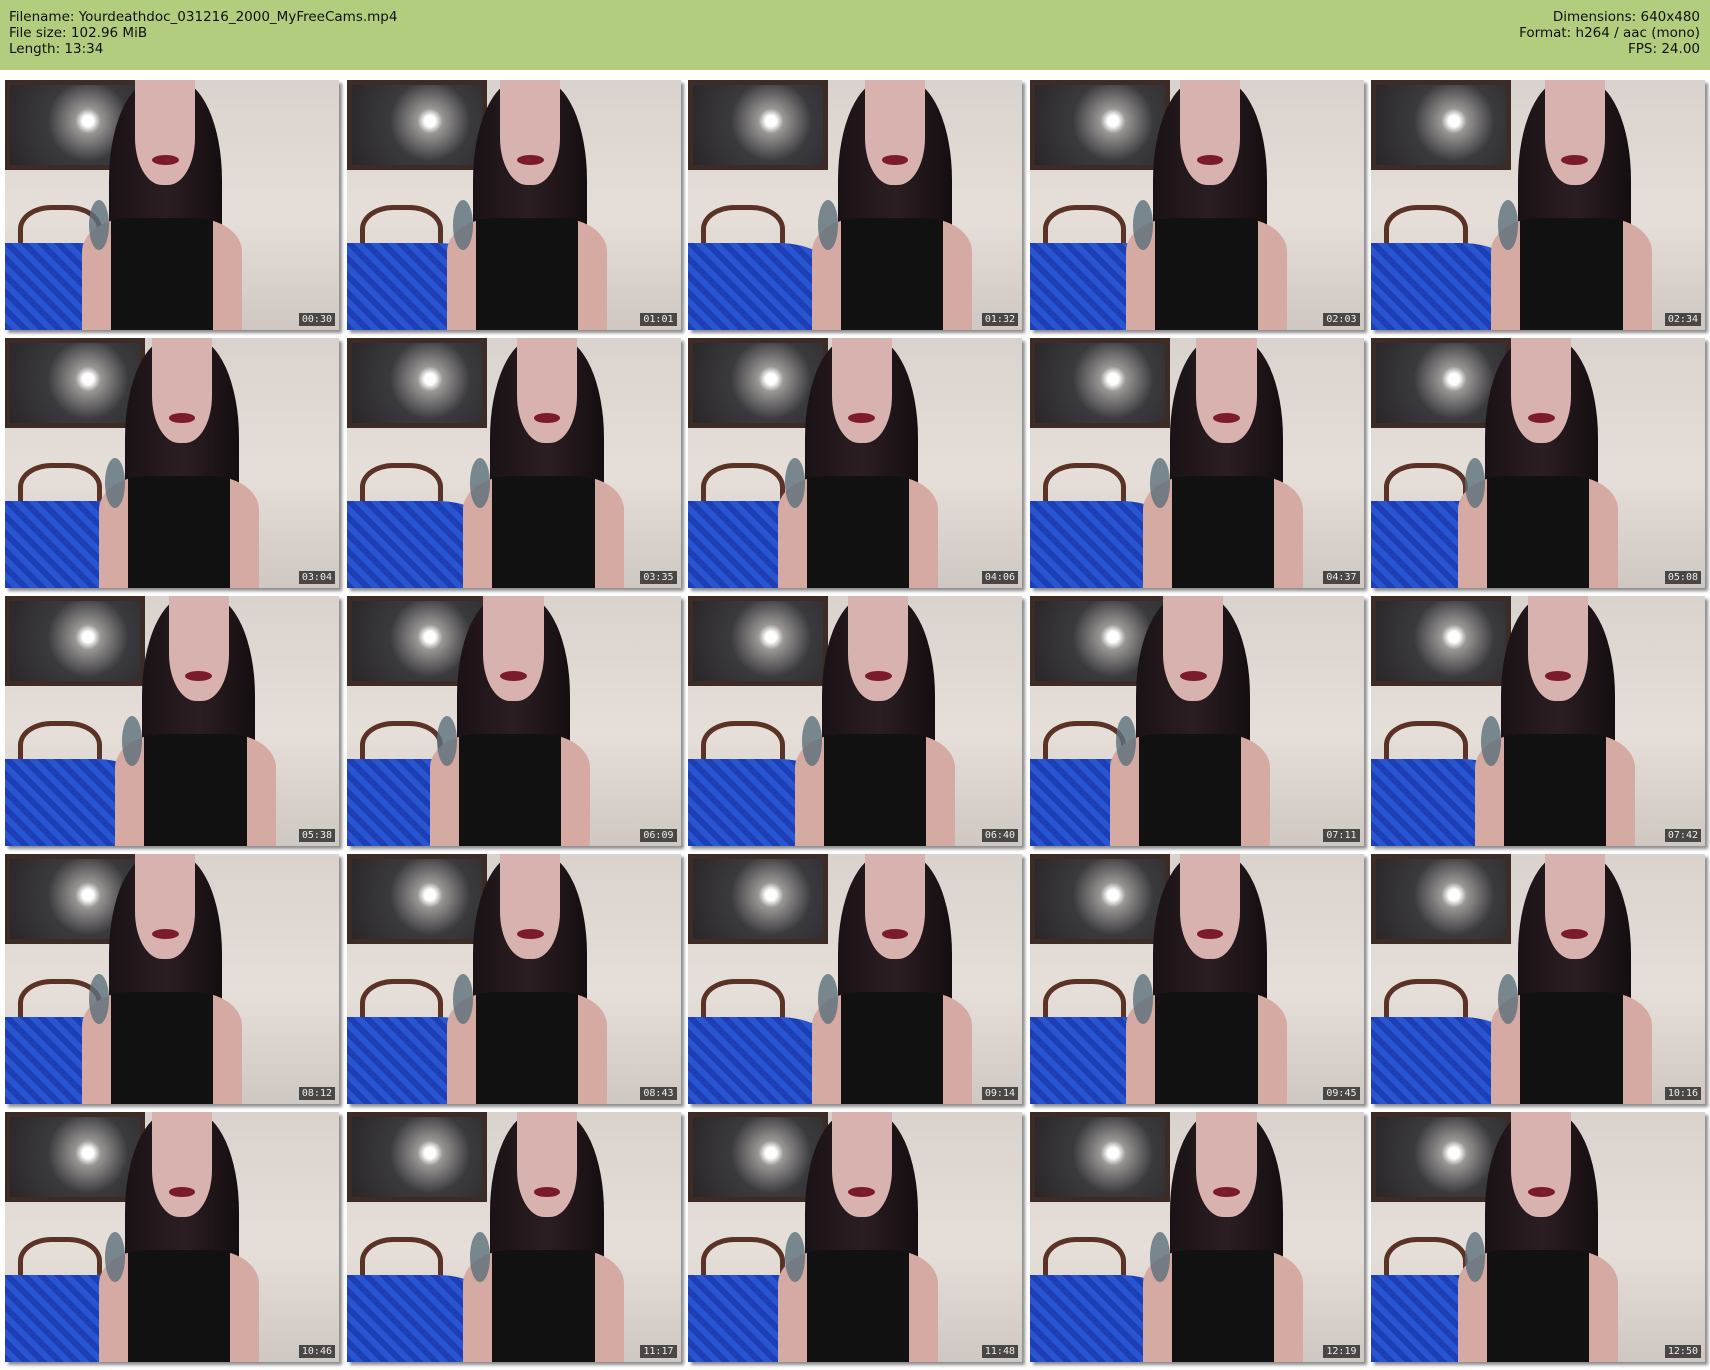  What do you see at coordinates (172, 205) in the screenshot?
I see `video-thumbnail: 00:30` at bounding box center [172, 205].